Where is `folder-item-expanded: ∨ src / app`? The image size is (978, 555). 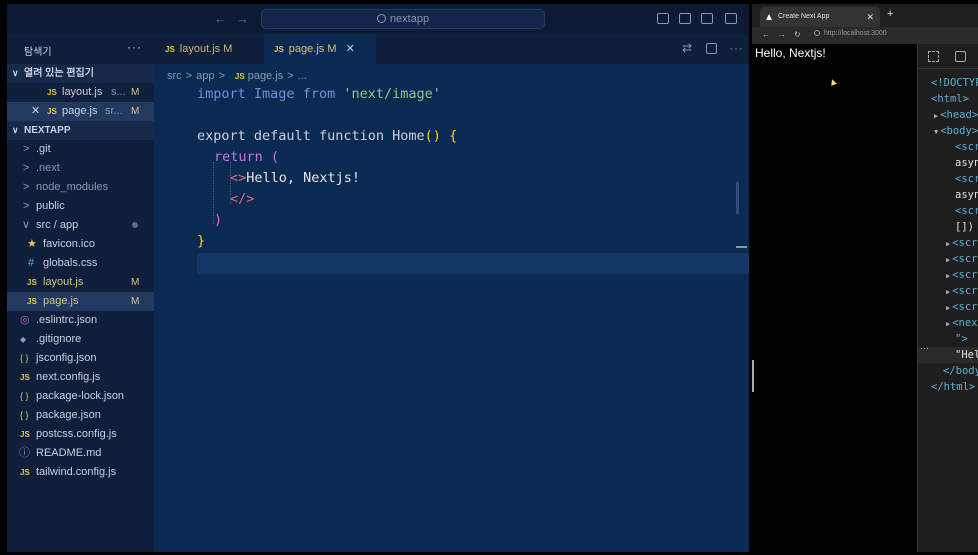
folder-item-expanded: ∨ src / app is located at coordinates (80, 225).